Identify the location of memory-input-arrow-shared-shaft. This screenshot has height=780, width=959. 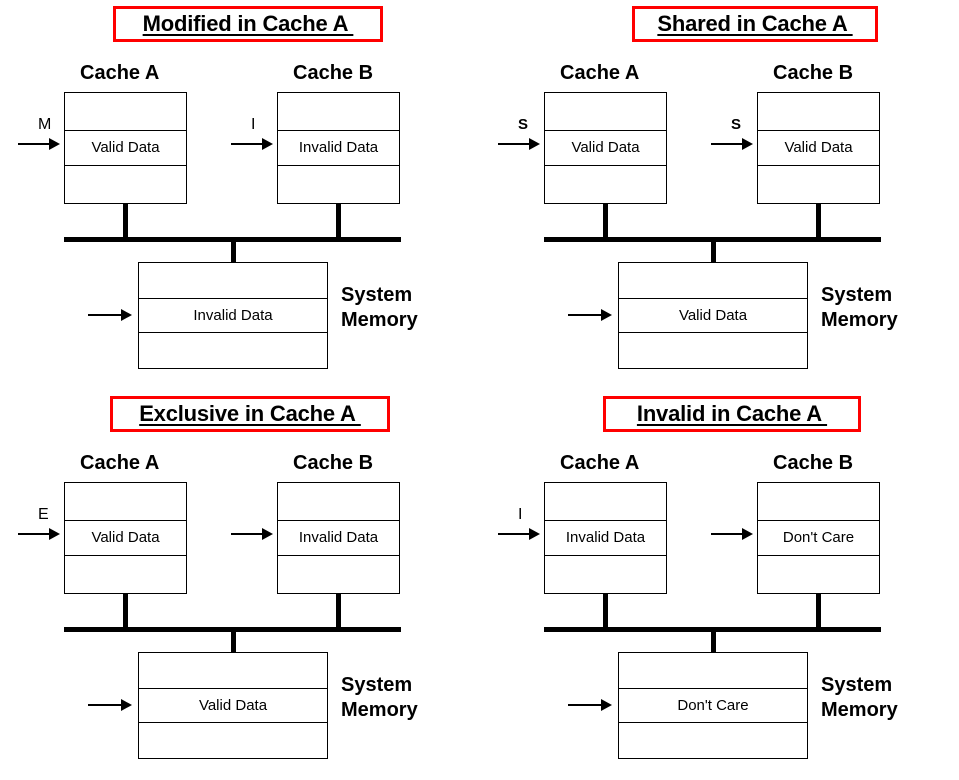
(585, 315).